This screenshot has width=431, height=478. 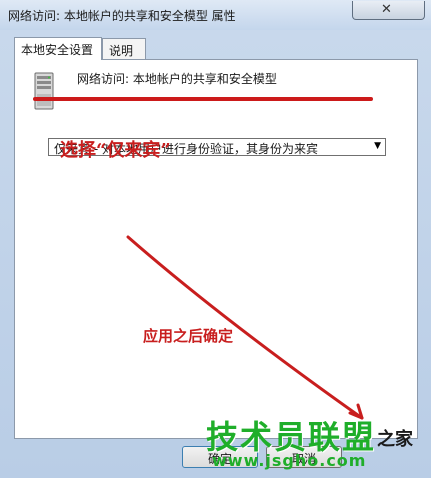 What do you see at coordinates (177, 79) in the screenshot?
I see `policy-name: 网络访问: 本地帐户的共享和安全模型` at bounding box center [177, 79].